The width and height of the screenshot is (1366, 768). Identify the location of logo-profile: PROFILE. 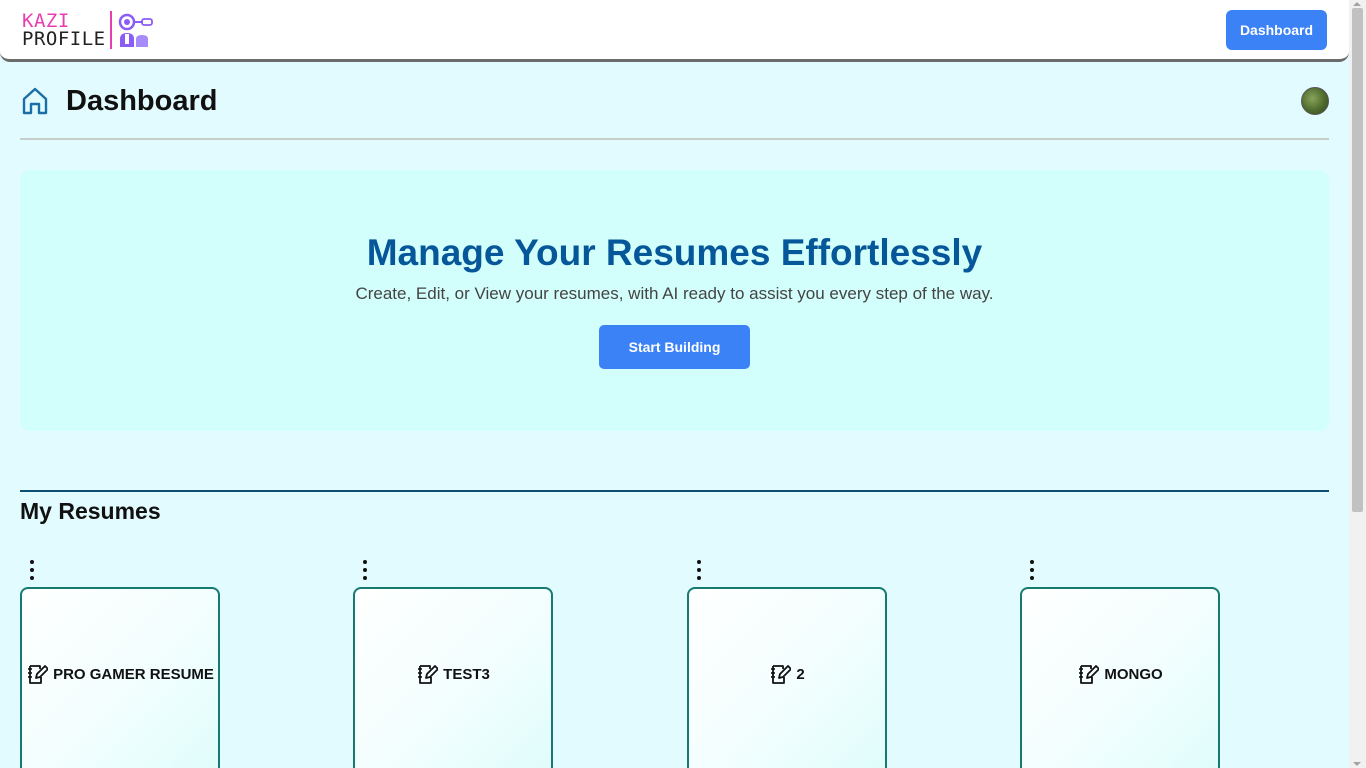
(64, 38).